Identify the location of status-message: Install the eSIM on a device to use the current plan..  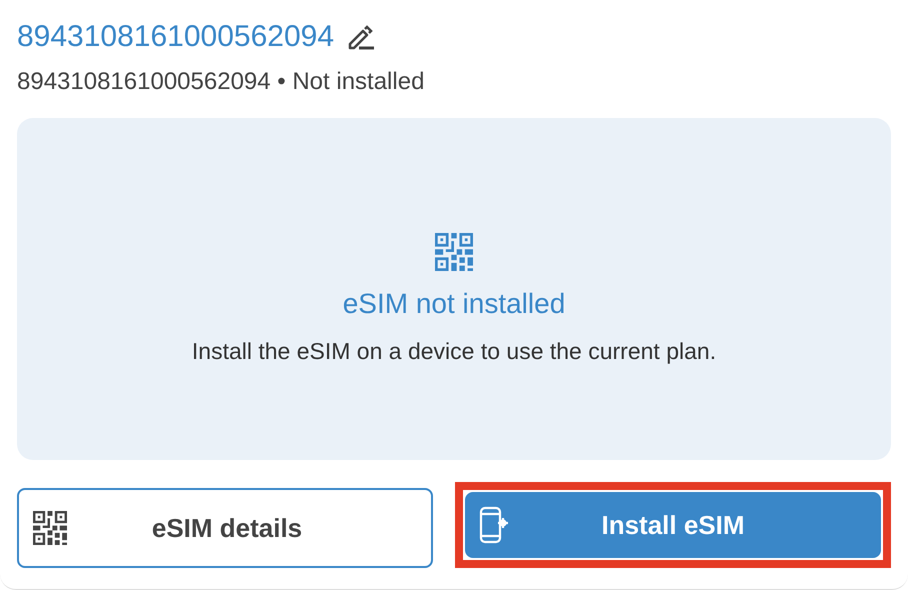
(454, 351).